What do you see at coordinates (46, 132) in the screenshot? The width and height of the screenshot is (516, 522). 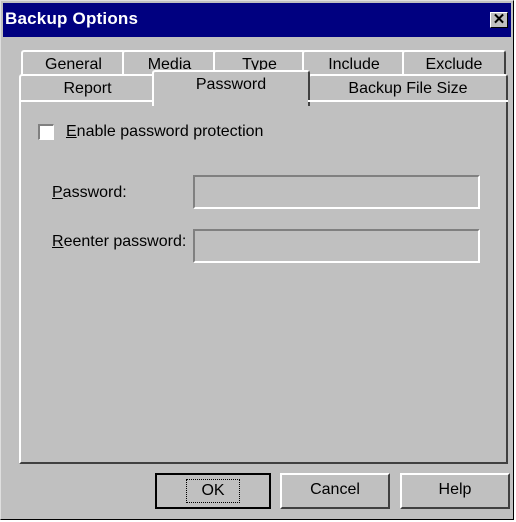 I see `enable-password-checkbox` at bounding box center [46, 132].